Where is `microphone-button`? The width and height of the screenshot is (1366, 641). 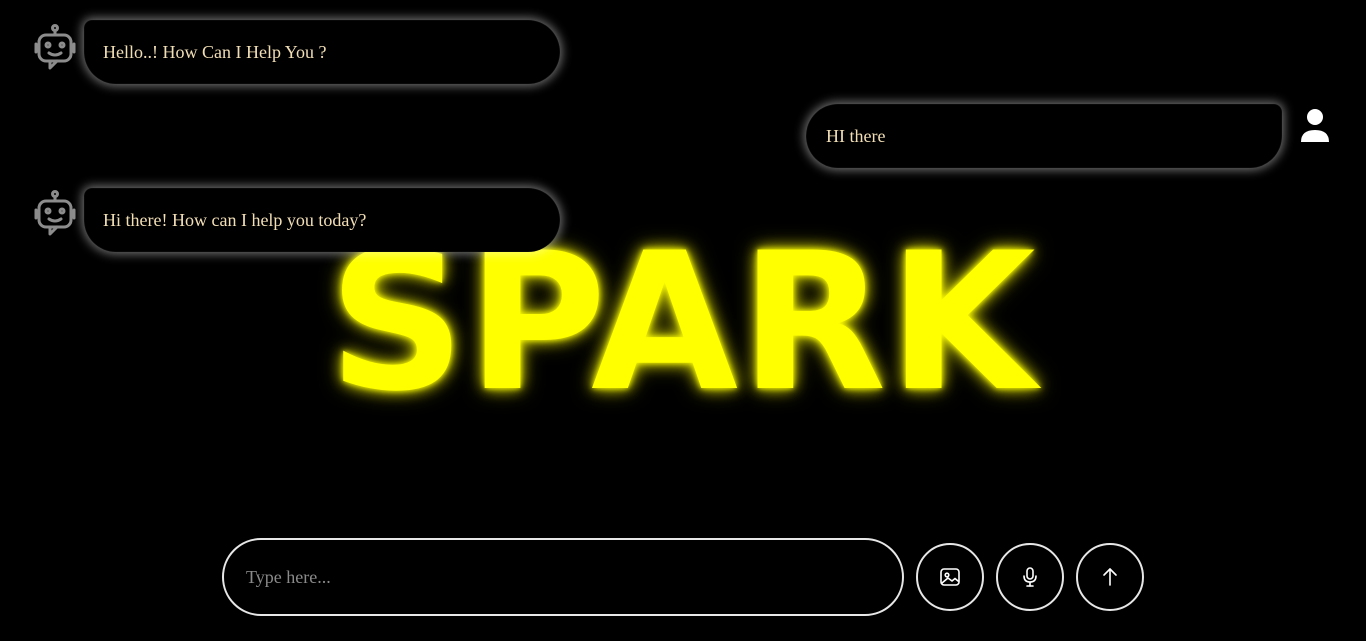
microphone-button is located at coordinates (1030, 577).